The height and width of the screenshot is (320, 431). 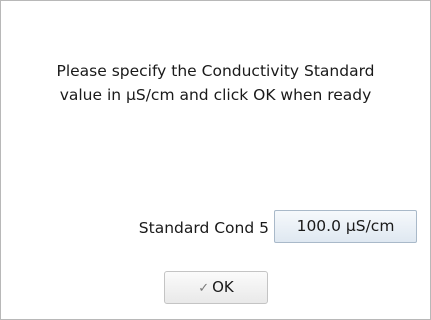 What do you see at coordinates (203, 228) in the screenshot?
I see `standard-cond-label: Standard Cond 5` at bounding box center [203, 228].